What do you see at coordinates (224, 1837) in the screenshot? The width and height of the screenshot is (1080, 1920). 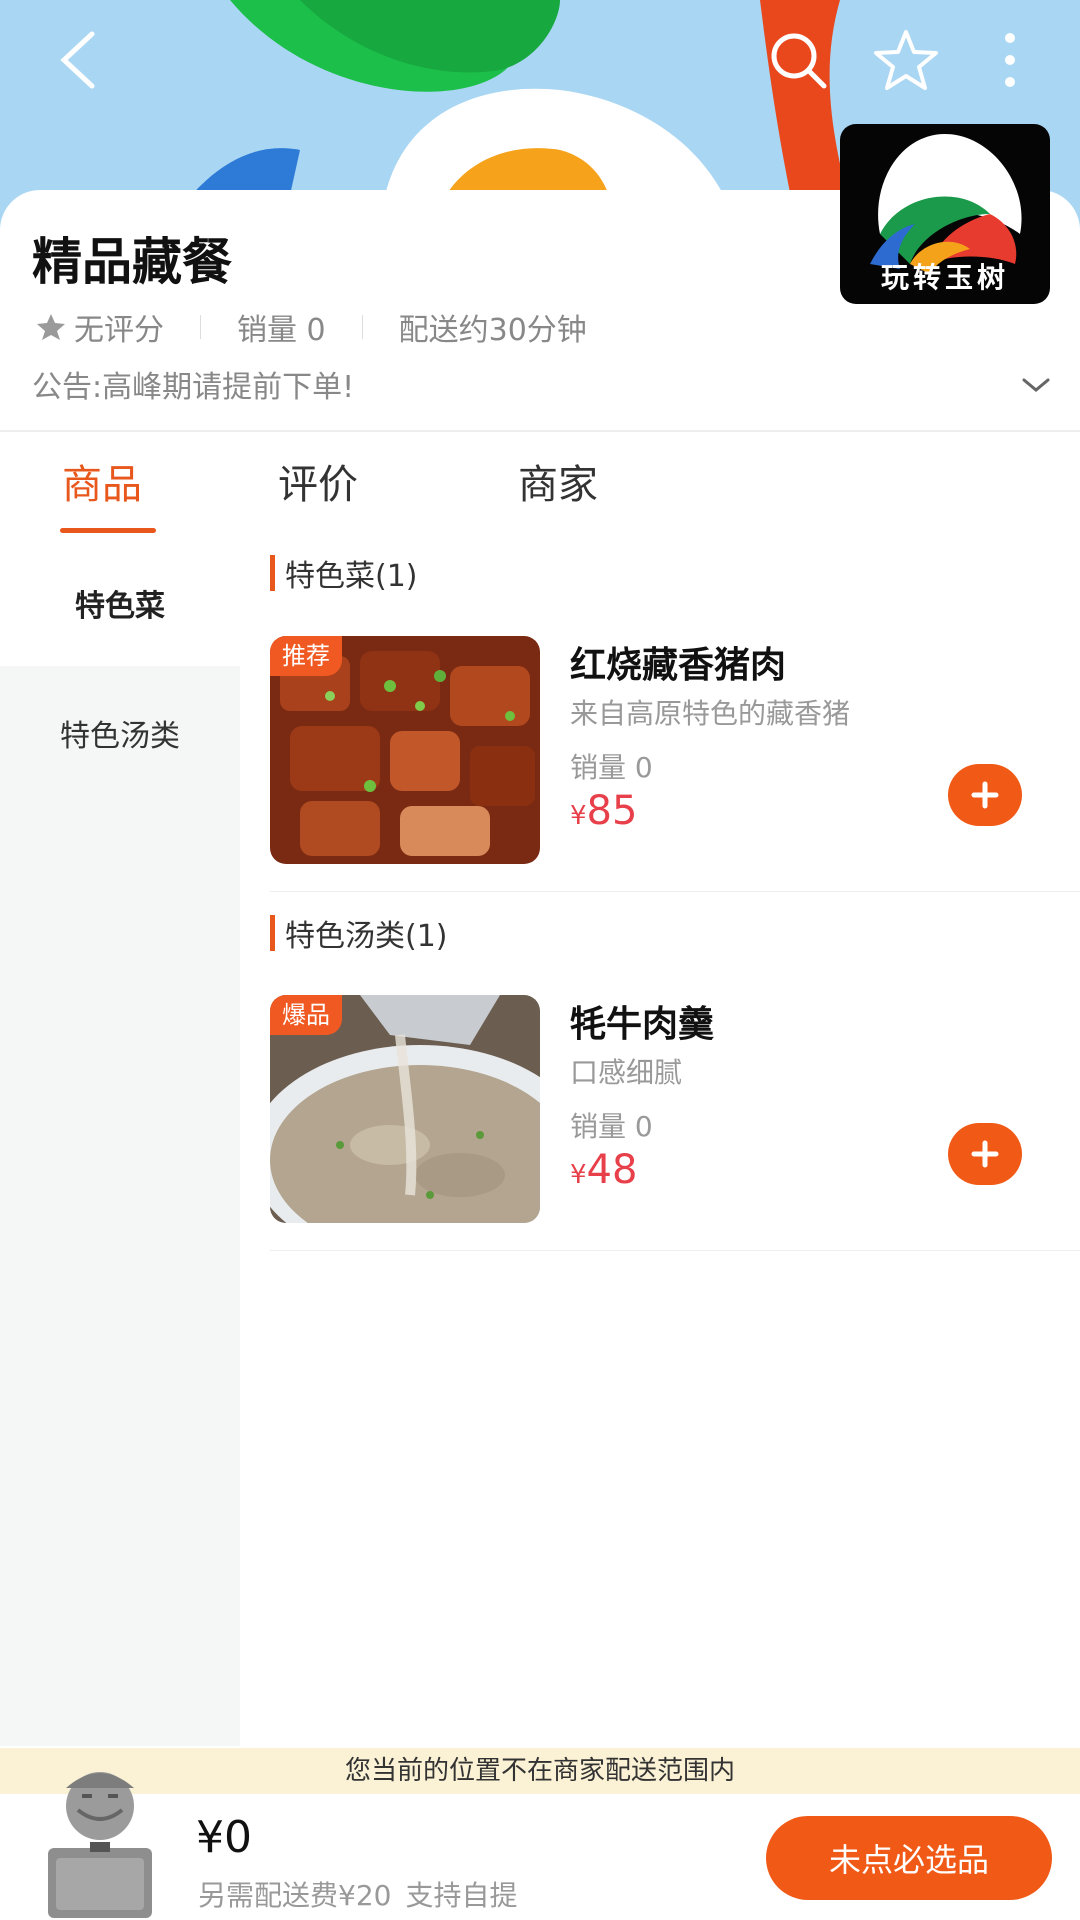 I see `cart-total: ¥0` at bounding box center [224, 1837].